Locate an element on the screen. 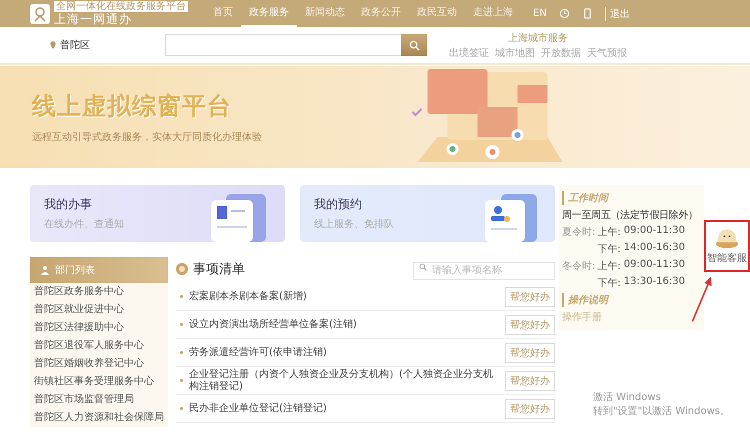 The image size is (750, 436). search-field is located at coordinates (283, 45).